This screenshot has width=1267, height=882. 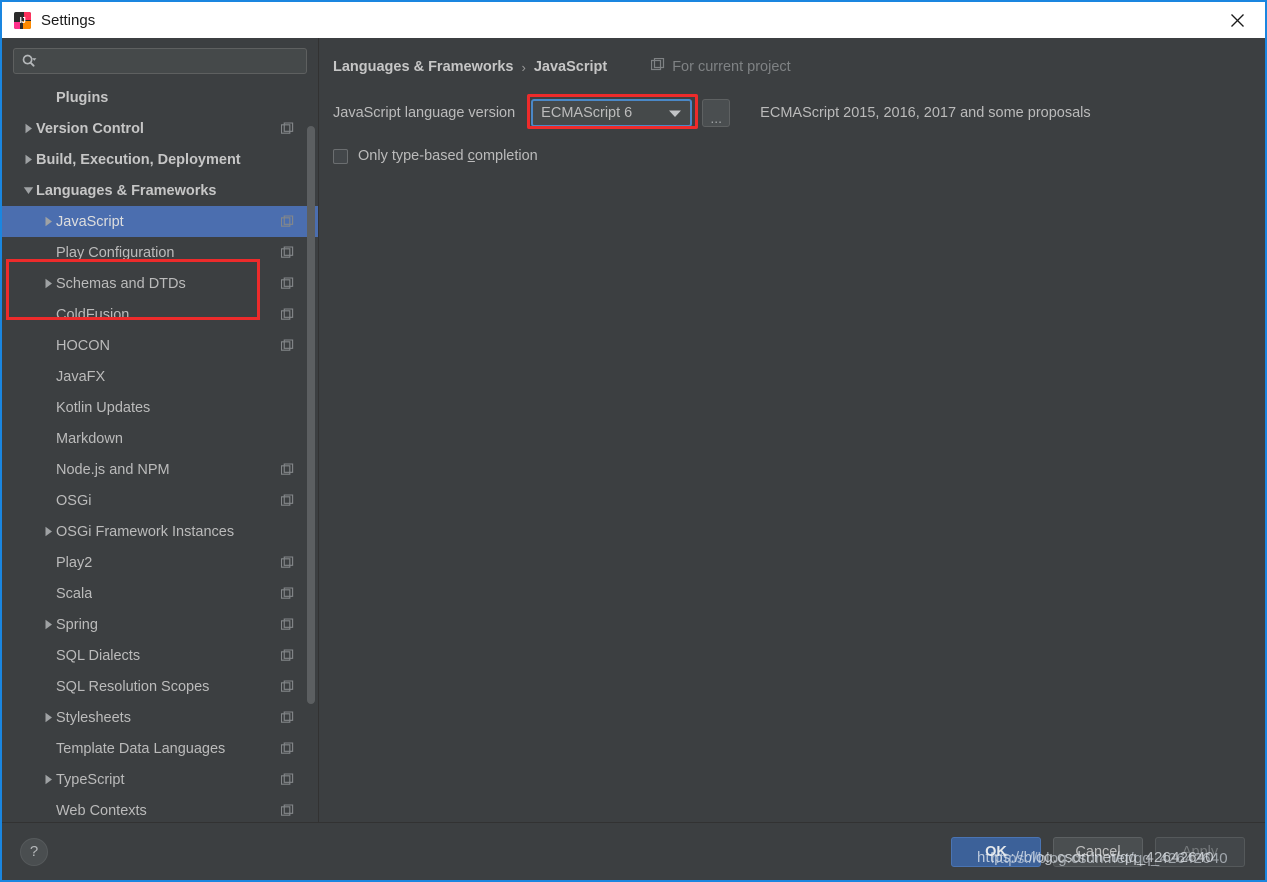 What do you see at coordinates (160, 717) in the screenshot?
I see `sidebar-item-stylesheets: Stylesheets` at bounding box center [160, 717].